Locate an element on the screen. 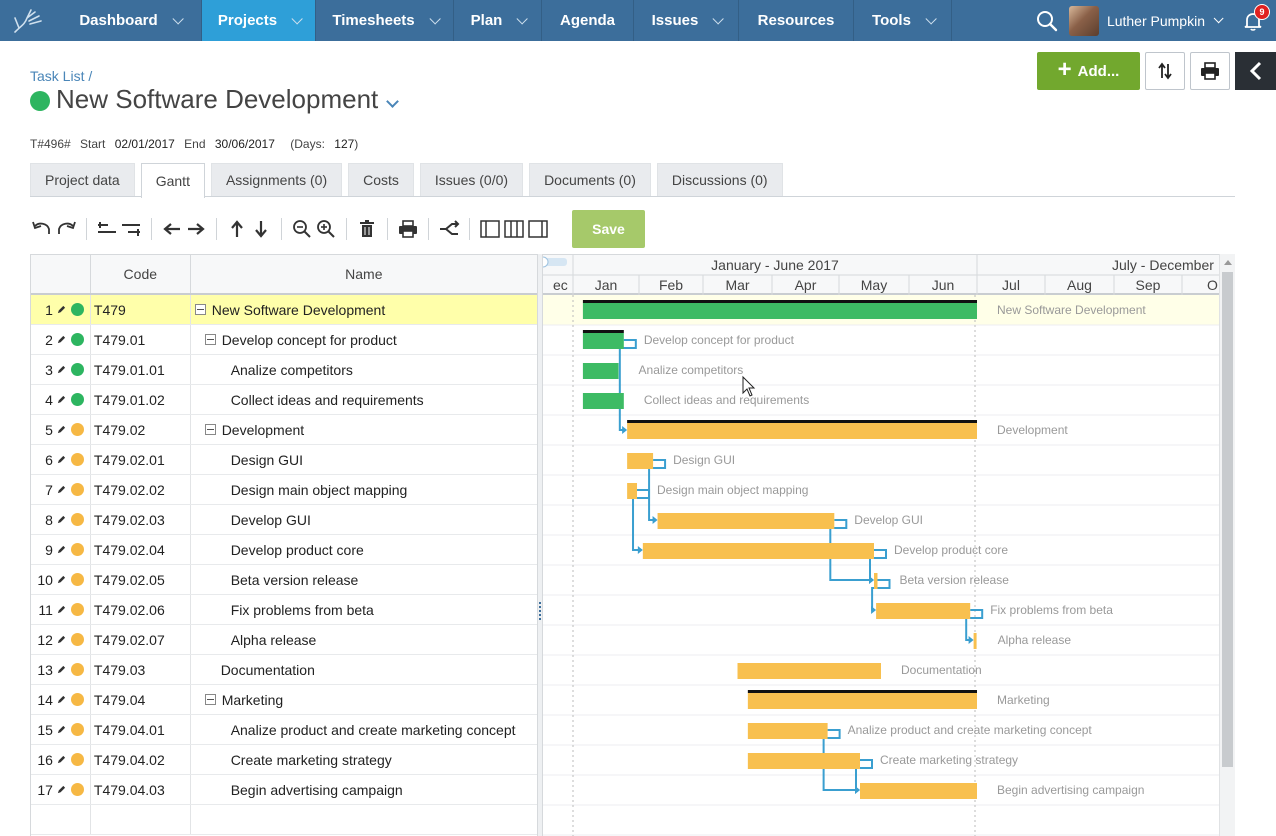  table-row: 10 T479.02.05 Beta version release is located at coordinates (284, 580).